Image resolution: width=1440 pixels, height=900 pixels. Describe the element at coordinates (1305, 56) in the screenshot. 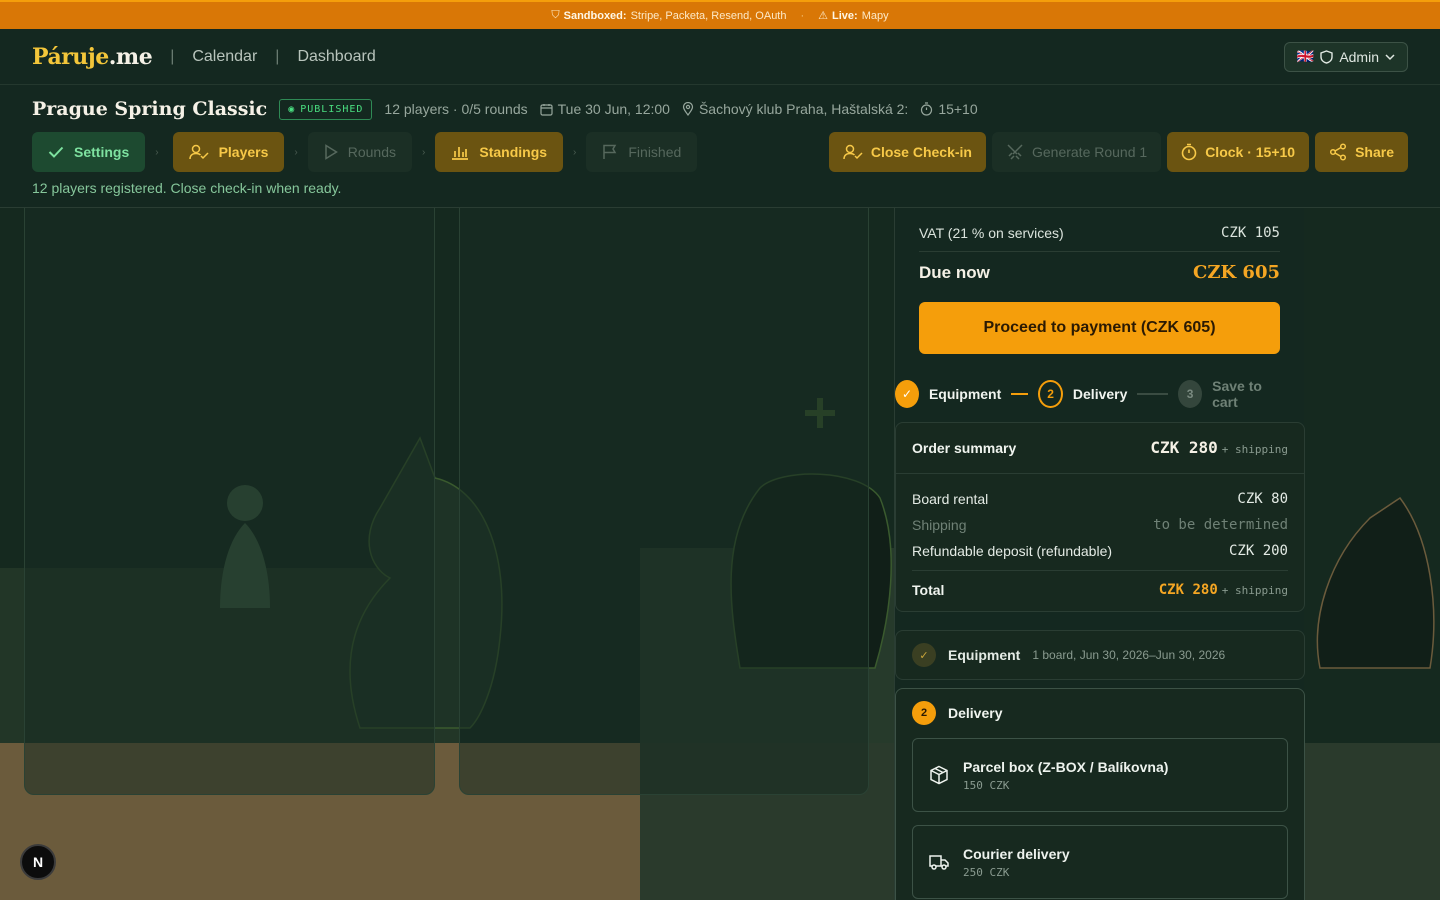

I see `flag-icon: 🇬🇧` at that location.